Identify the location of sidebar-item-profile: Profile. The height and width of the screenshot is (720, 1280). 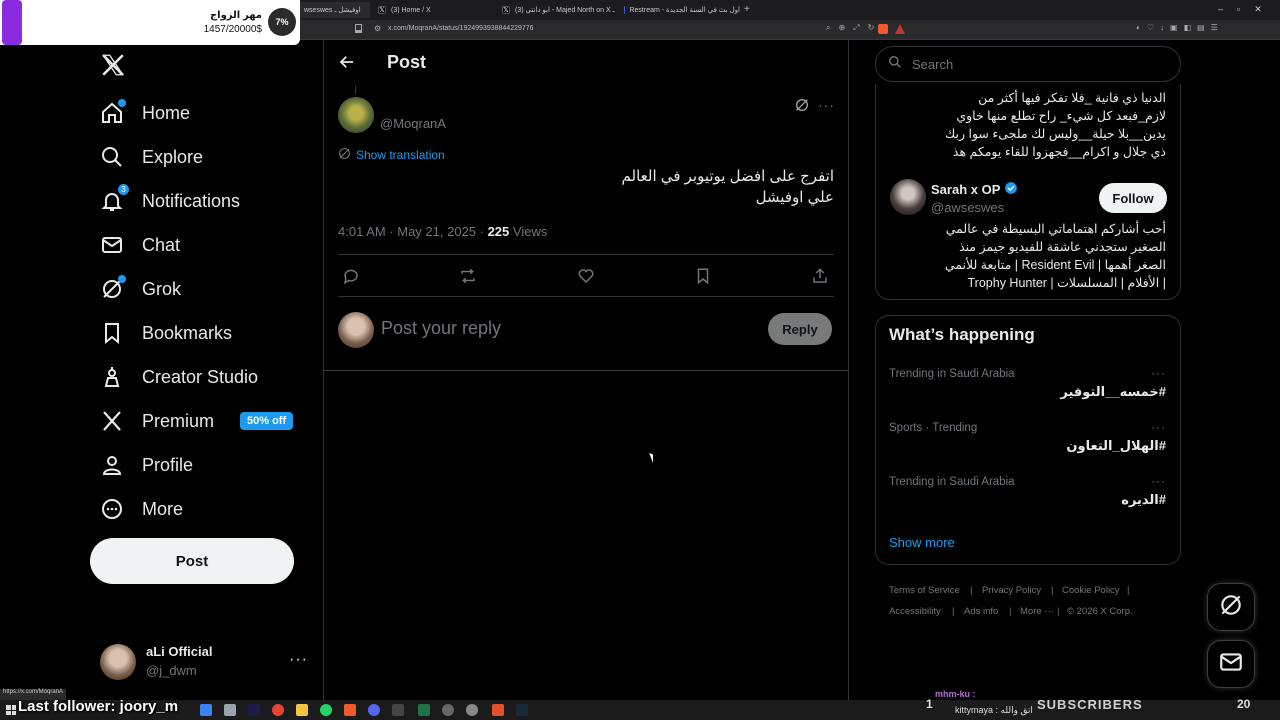
(146, 465).